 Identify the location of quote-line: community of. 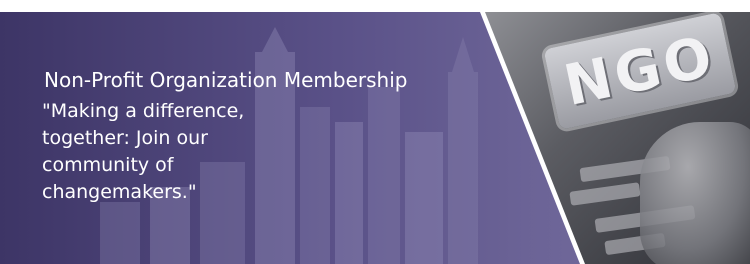
(108, 165).